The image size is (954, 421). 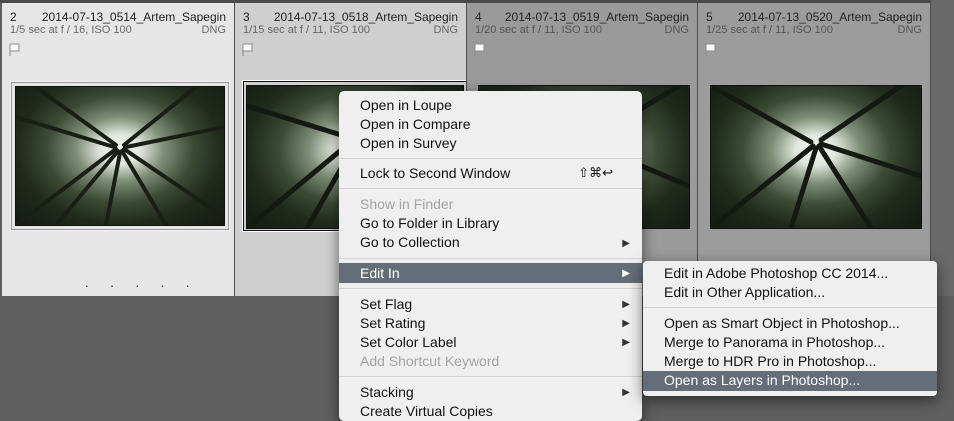 I want to click on cell-number: 3, so click(x=246, y=17).